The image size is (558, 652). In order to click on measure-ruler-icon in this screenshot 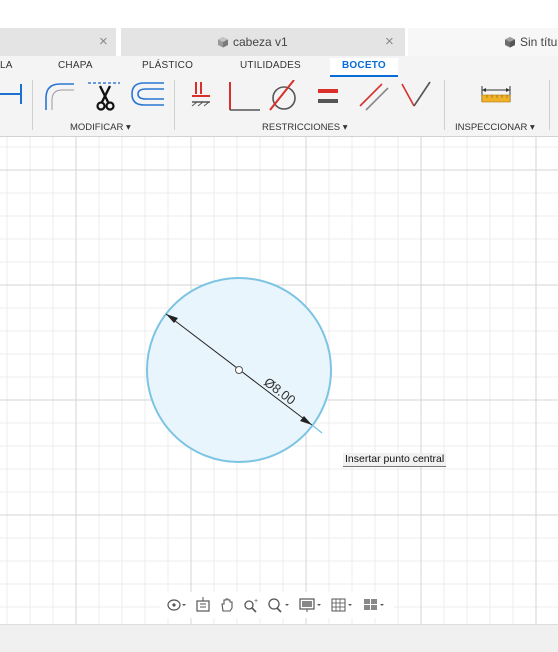, I will do `click(498, 96)`.